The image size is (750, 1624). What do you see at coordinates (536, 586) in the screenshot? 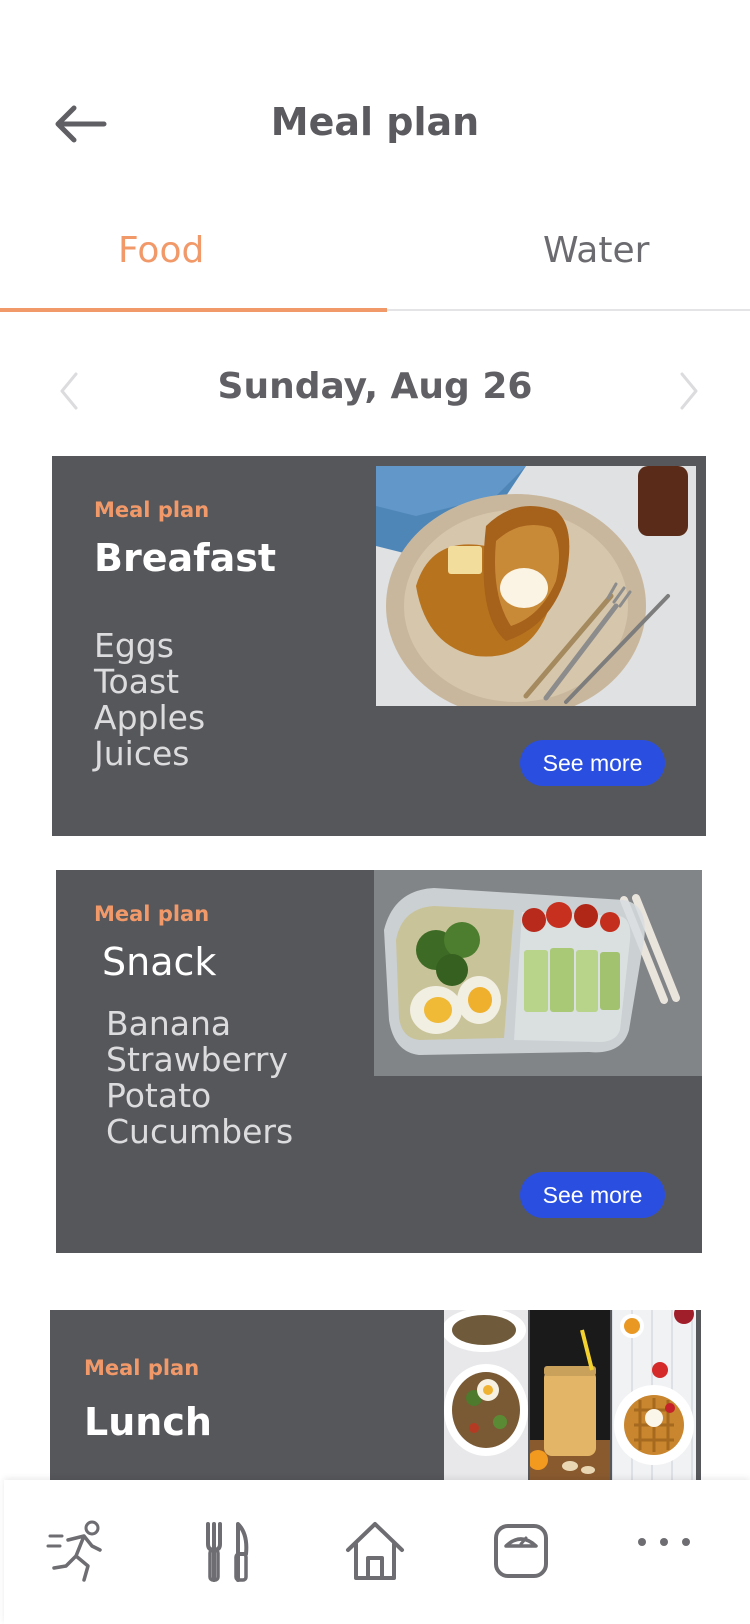
I see `french-toast-photo` at bounding box center [536, 586].